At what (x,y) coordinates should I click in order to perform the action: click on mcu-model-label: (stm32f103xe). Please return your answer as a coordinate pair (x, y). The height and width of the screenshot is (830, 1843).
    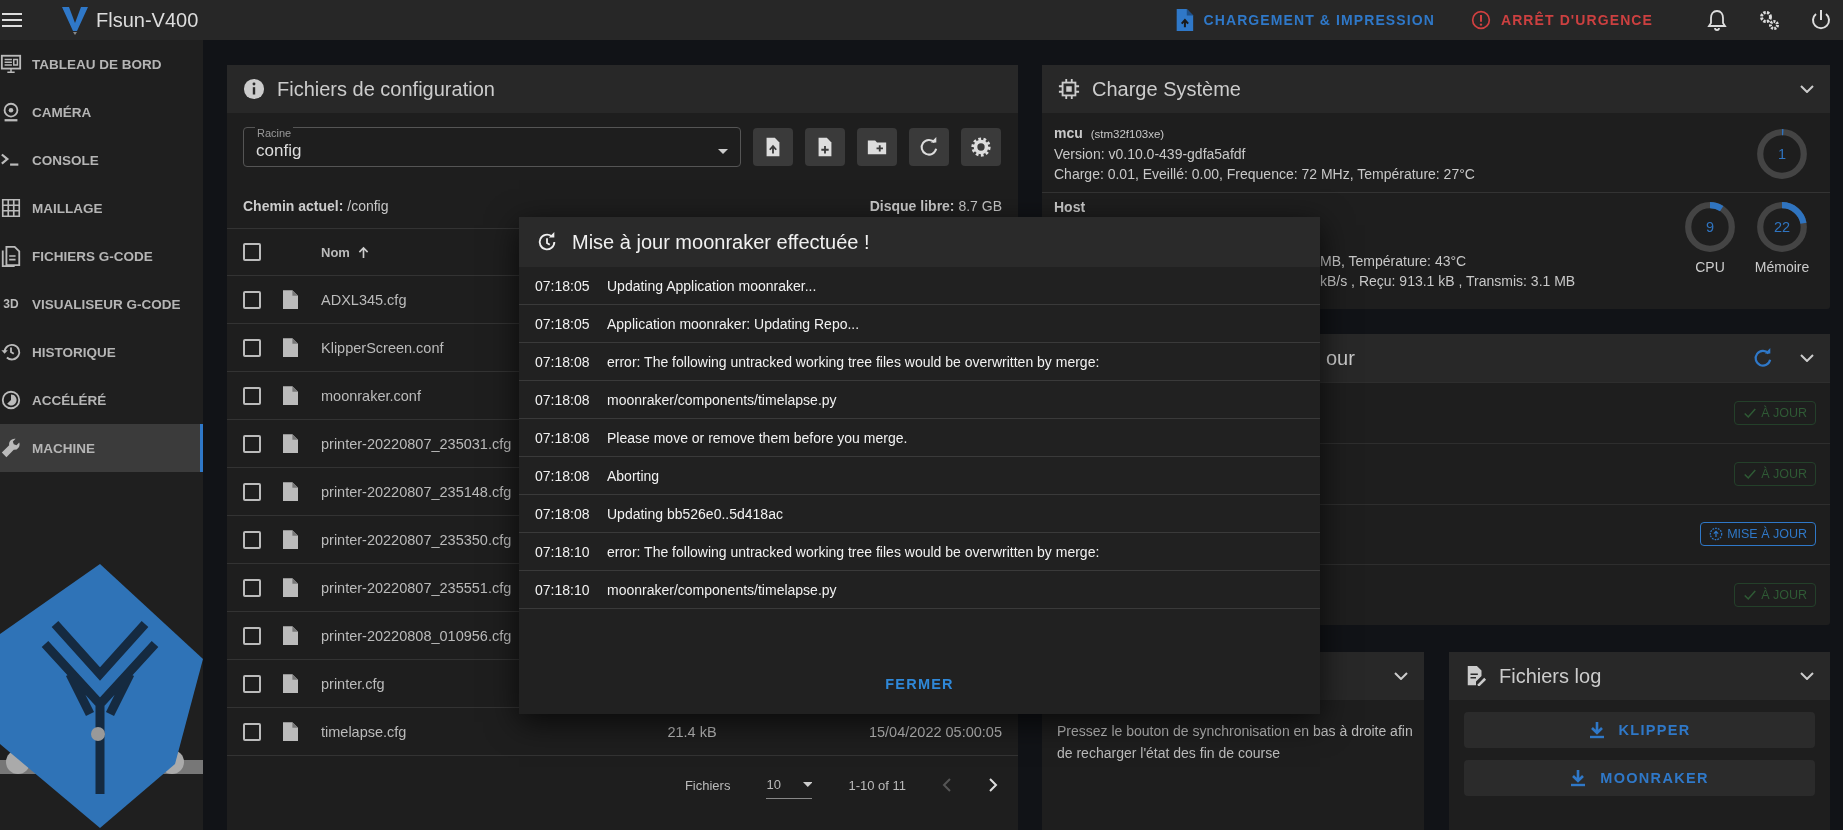
    Looking at the image, I should click on (1127, 134).